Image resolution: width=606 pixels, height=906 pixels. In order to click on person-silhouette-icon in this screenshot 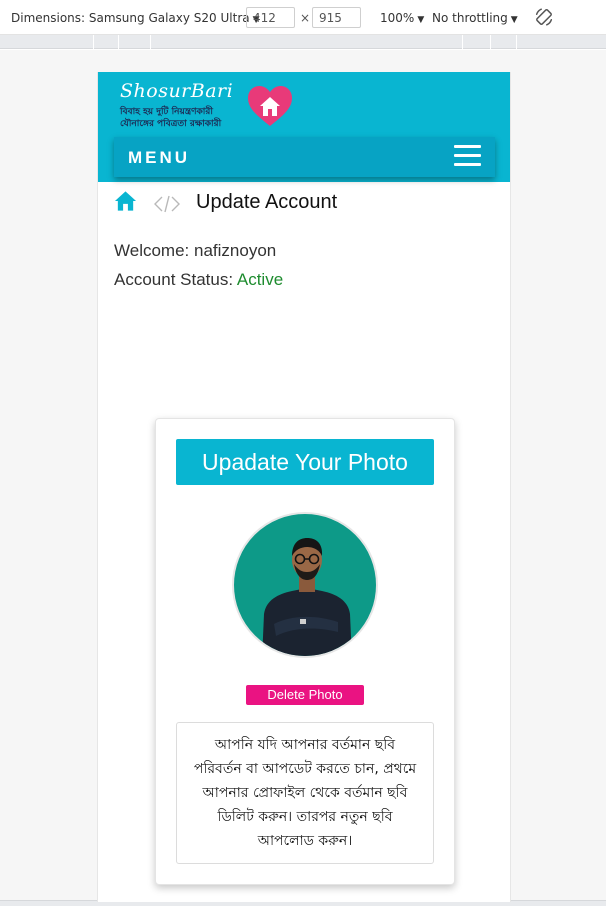, I will do `click(307, 597)`.